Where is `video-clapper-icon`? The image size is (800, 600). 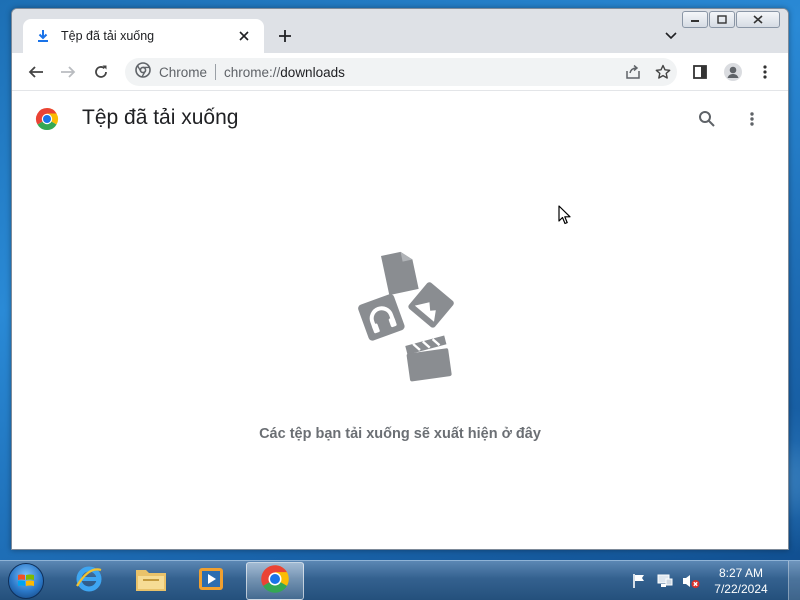
video-clapper-icon is located at coordinates (428, 358).